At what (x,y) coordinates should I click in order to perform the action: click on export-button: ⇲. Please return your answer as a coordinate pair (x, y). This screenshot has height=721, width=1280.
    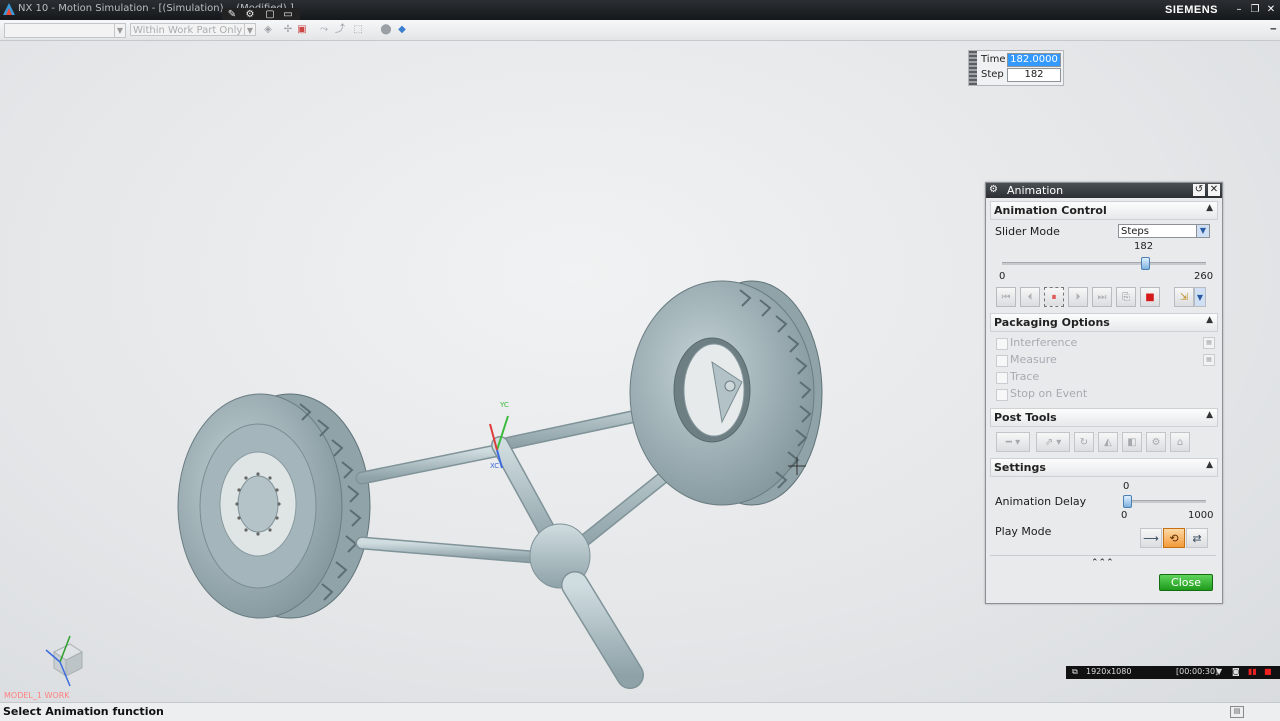
    Looking at the image, I should click on (1184, 297).